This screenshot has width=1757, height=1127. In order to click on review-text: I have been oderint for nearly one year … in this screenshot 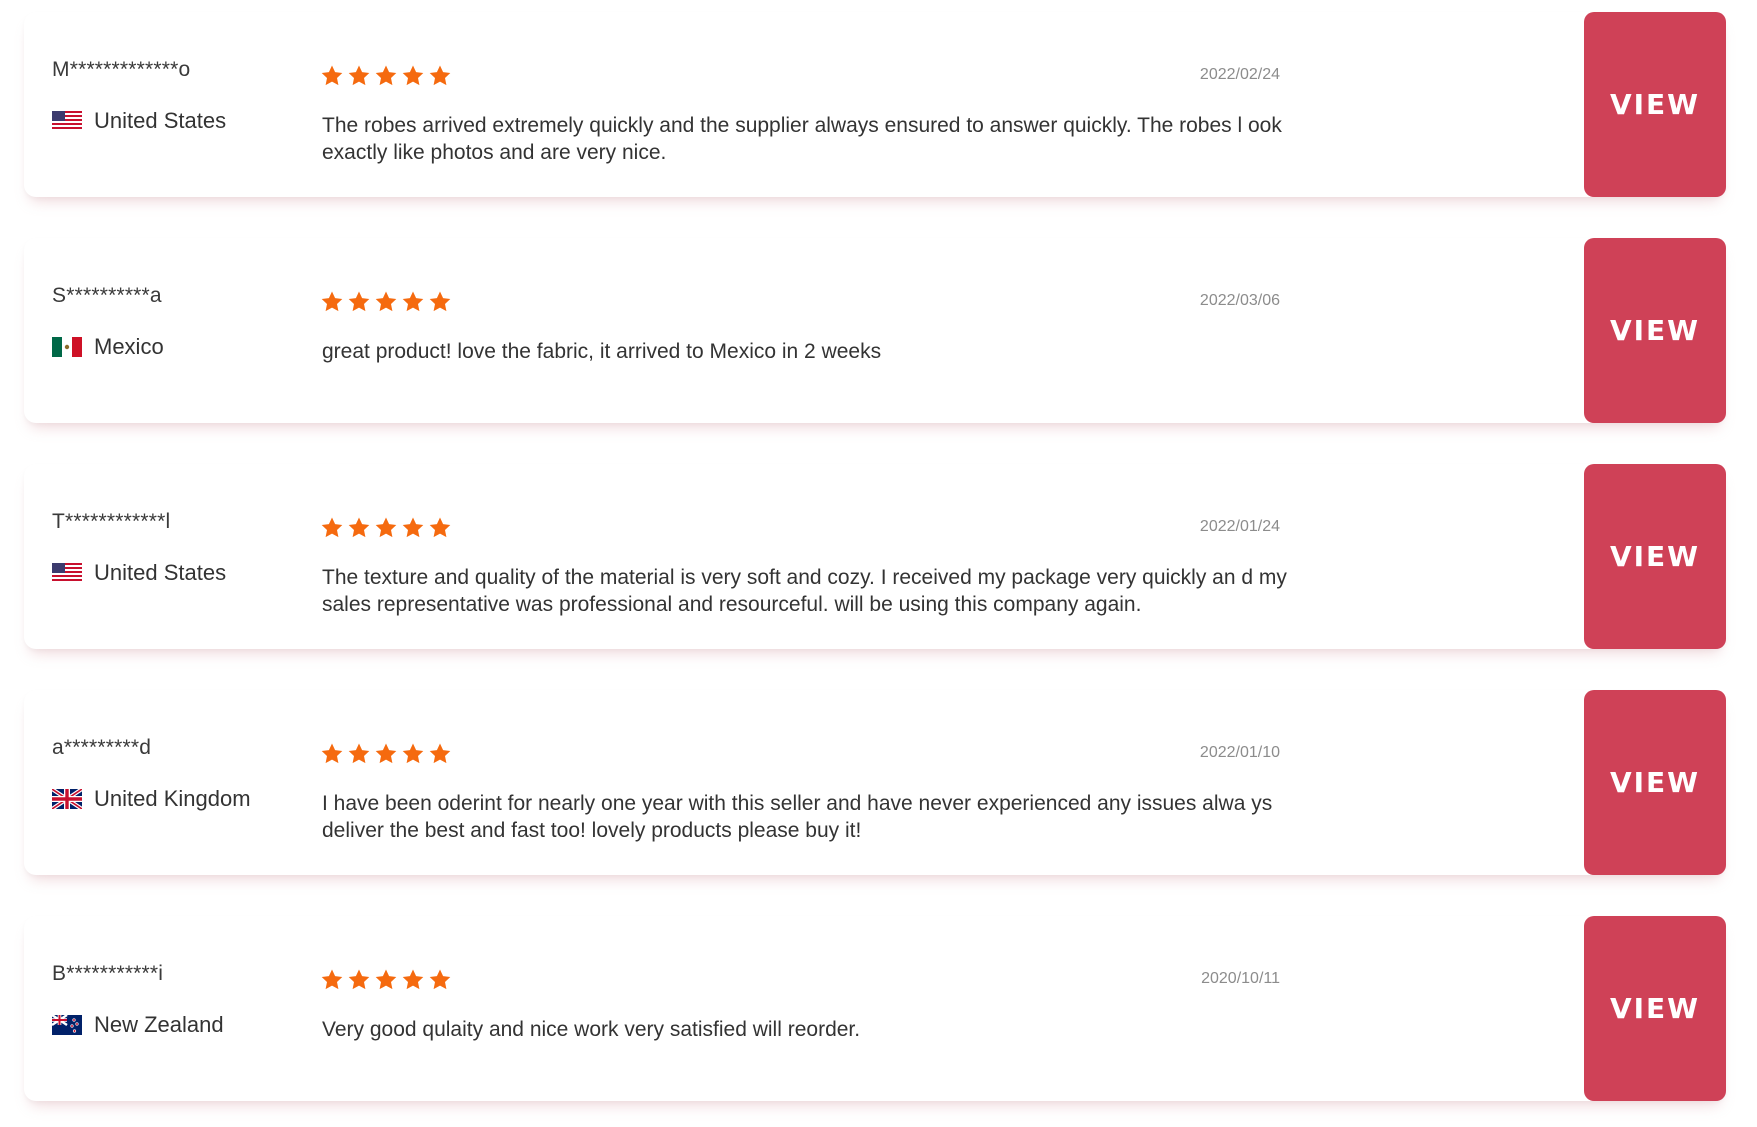, I will do `click(797, 817)`.